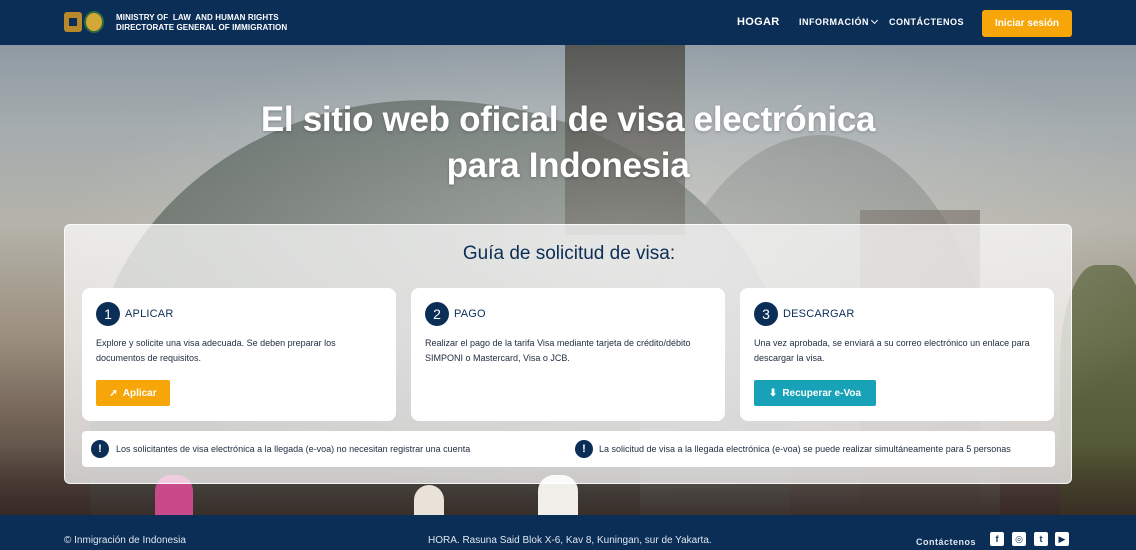 The height and width of the screenshot is (550, 1136). What do you see at coordinates (1041, 539) in the screenshot?
I see `twitter-icon: t` at bounding box center [1041, 539].